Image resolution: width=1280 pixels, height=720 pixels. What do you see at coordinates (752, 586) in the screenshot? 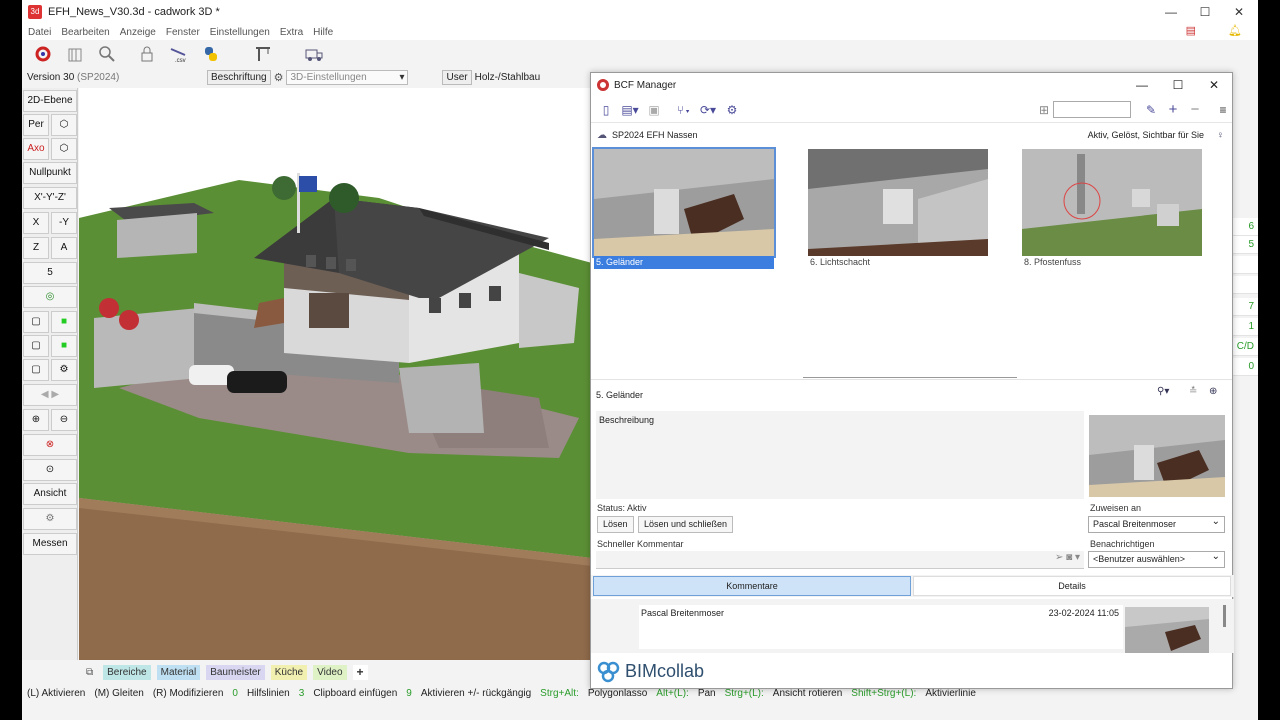
I see `tab-kommentare: Kommentare` at bounding box center [752, 586].